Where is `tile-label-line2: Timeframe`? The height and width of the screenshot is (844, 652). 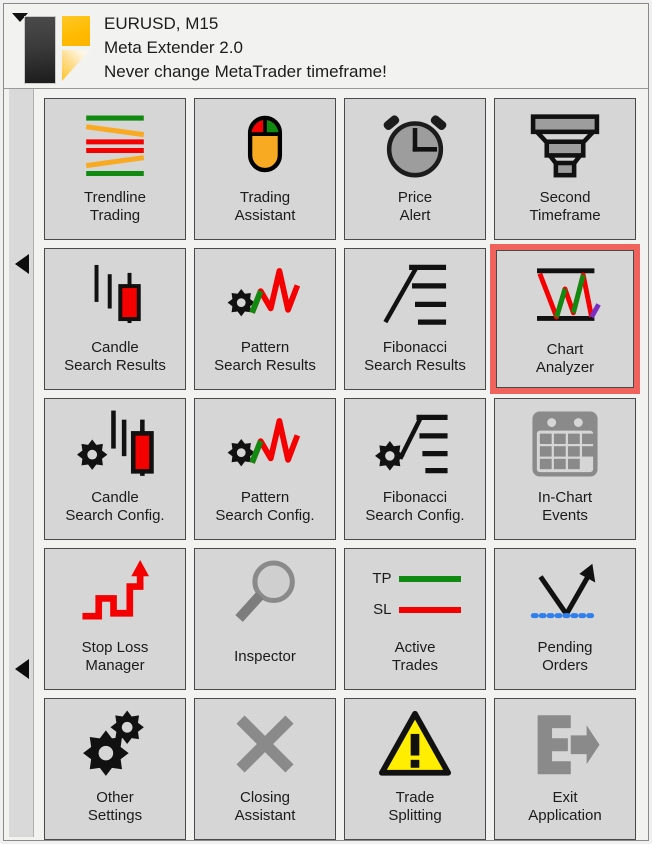 tile-label-line2: Timeframe is located at coordinates (565, 215).